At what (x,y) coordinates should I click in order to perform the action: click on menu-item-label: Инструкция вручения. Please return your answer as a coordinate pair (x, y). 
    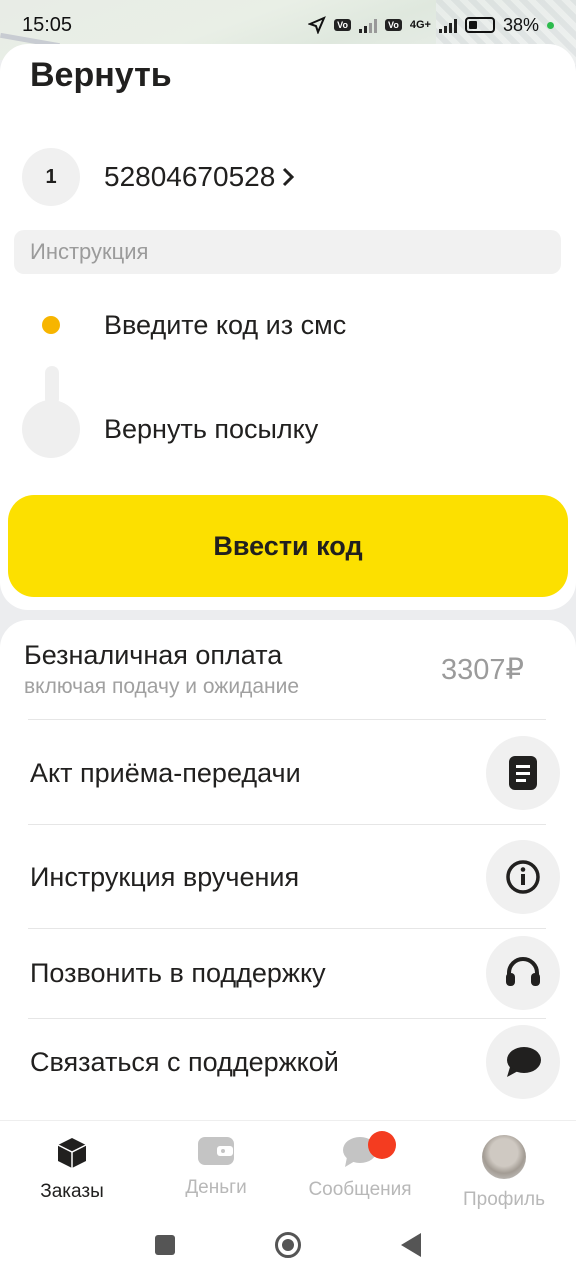
    Looking at the image, I should click on (165, 876).